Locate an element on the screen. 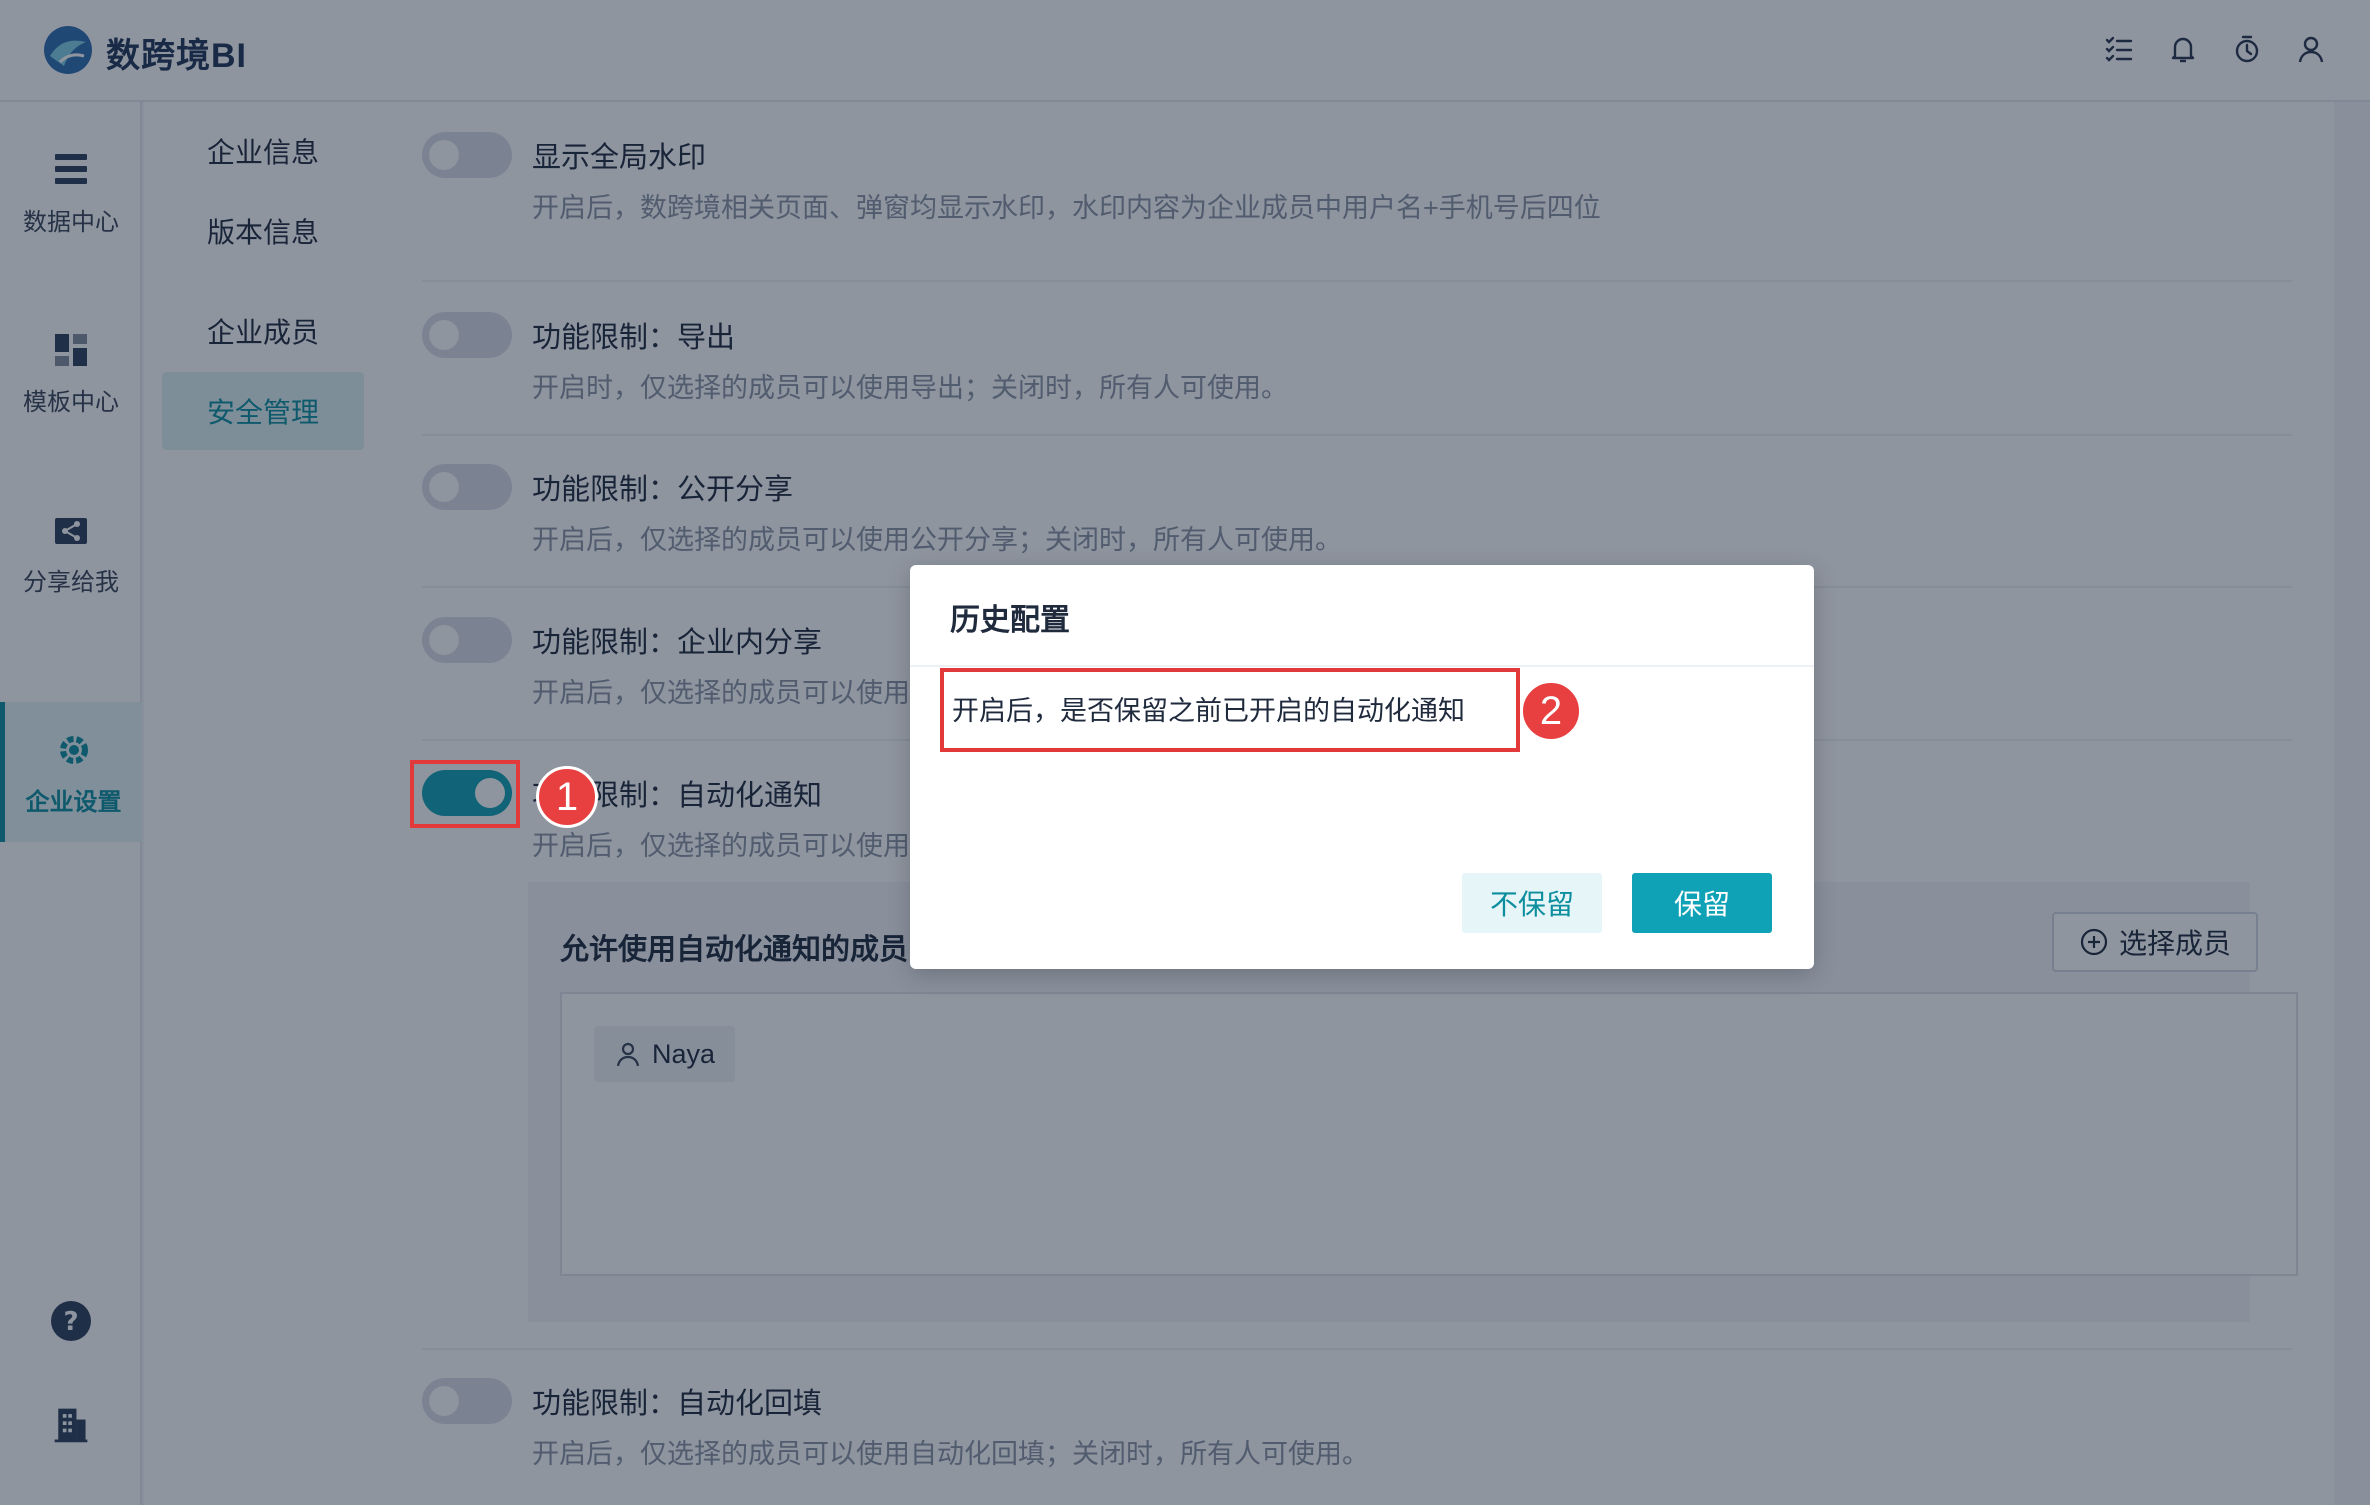 Image resolution: width=2370 pixels, height=1505 pixels. divider is located at coordinates (1362, 666).